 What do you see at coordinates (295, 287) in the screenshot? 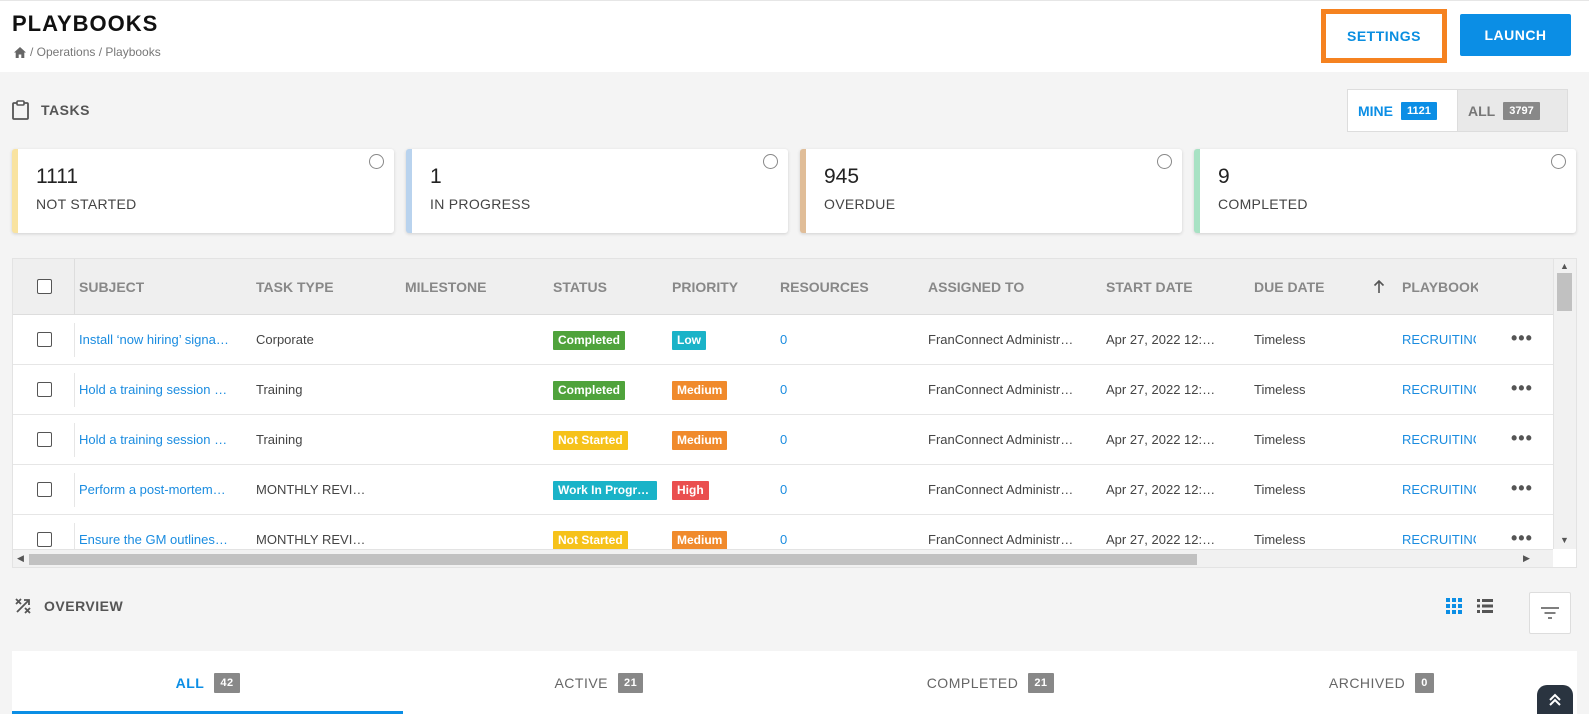
I see `col-task-type: TASK TYPE` at bounding box center [295, 287].